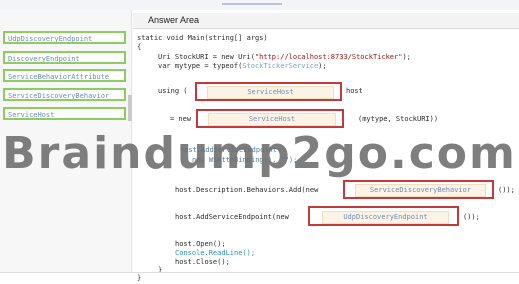  I want to click on code-endpoint-suffix: ());, so click(471, 217).